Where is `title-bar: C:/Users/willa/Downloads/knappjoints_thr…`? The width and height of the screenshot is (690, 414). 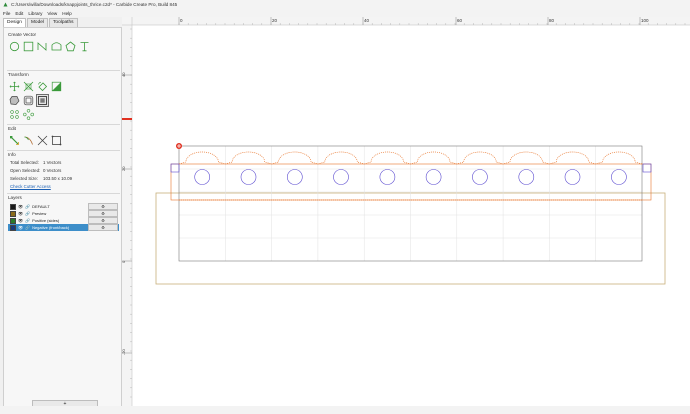 title-bar: C:/Users/willa/Downloads/knappjoints_thr… is located at coordinates (345, 4).